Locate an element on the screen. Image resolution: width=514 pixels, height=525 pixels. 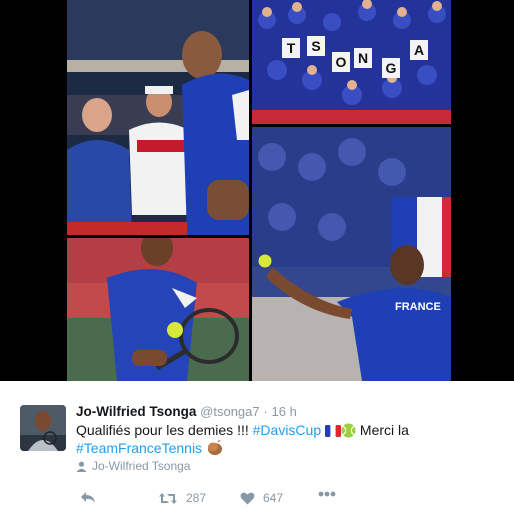
person-icon is located at coordinates (81, 466).